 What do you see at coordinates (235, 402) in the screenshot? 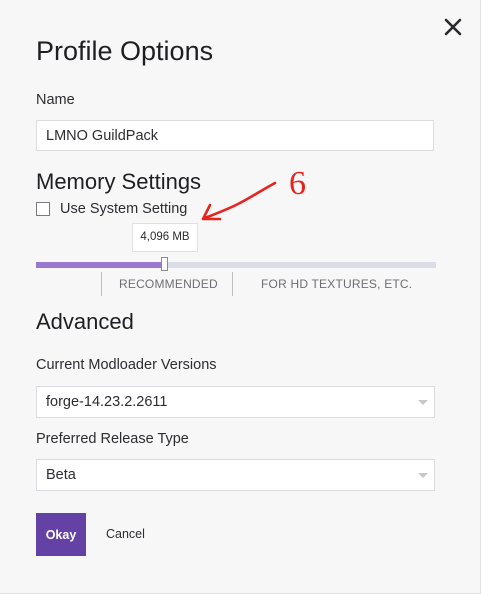
I see `modloader-select: forge-14.23.2.2611` at bounding box center [235, 402].